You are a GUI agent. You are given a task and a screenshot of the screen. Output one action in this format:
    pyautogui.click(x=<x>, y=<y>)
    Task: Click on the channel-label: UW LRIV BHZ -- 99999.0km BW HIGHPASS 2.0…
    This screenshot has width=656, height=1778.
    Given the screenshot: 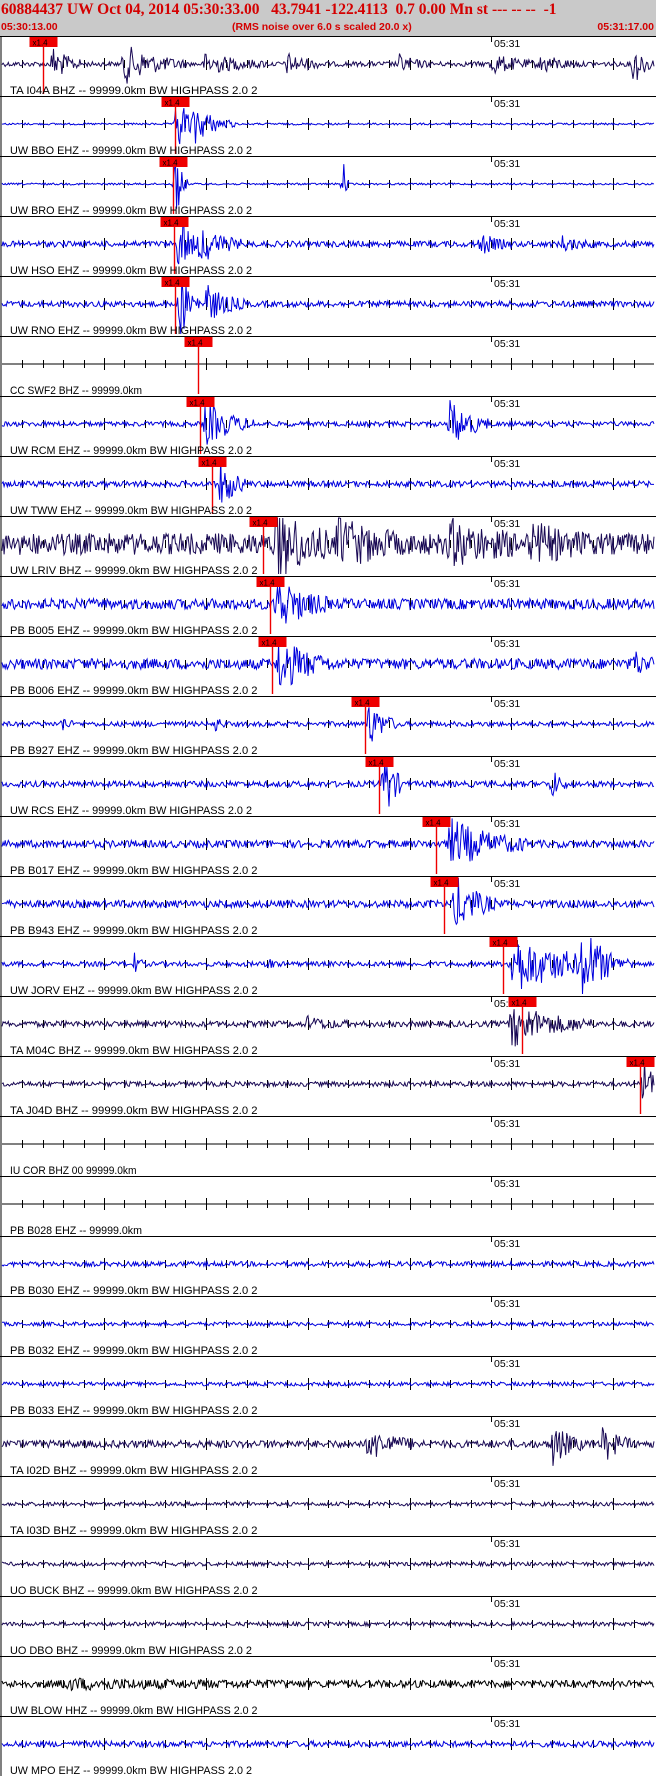 What is the action you would take?
    pyautogui.click(x=134, y=571)
    